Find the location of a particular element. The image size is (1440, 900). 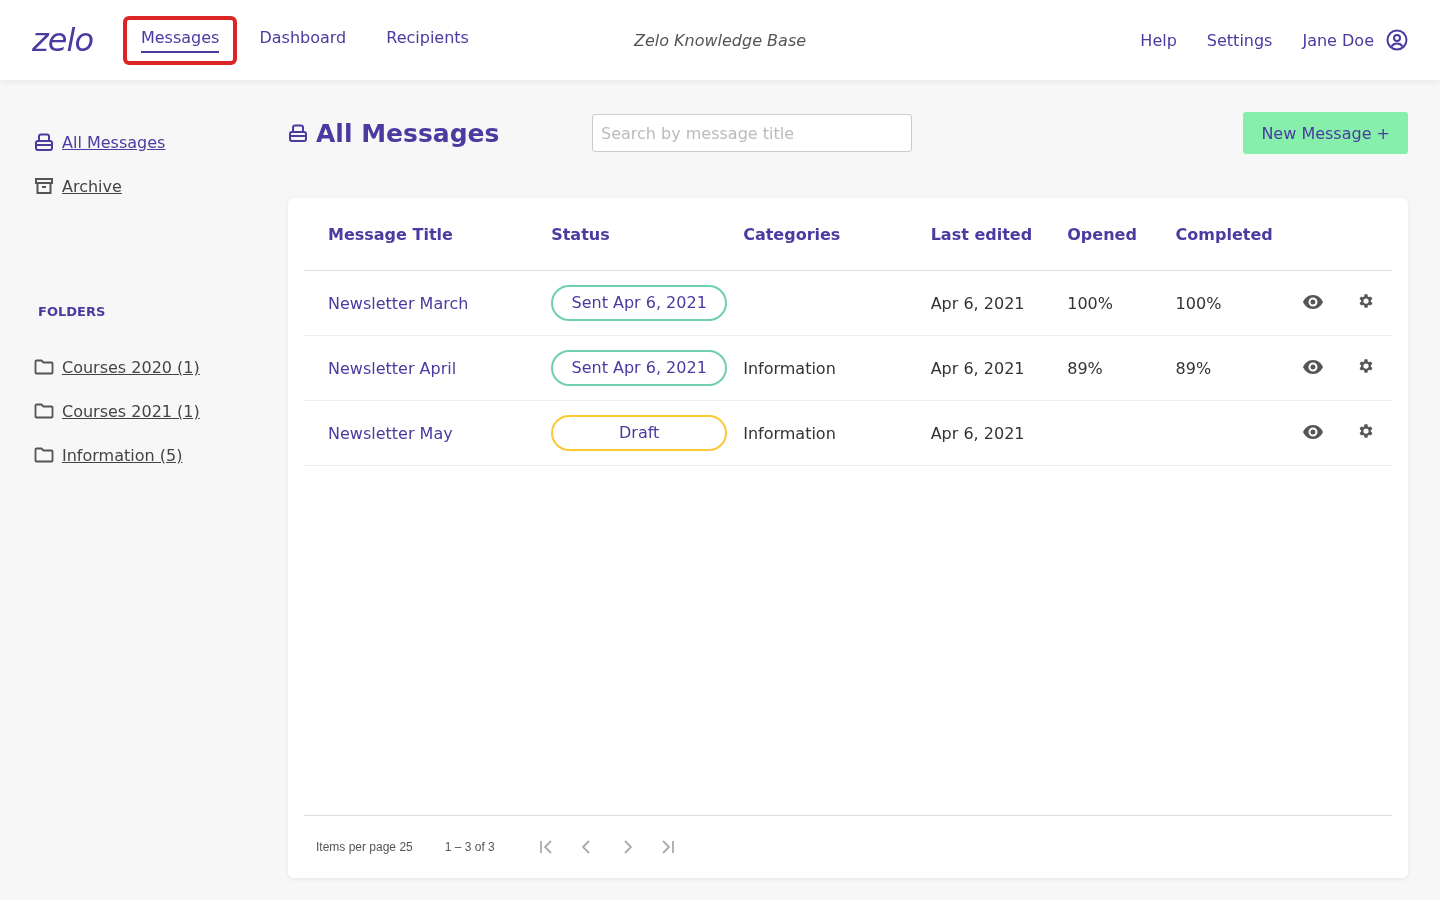

column-header: Completed is located at coordinates (1224, 234).